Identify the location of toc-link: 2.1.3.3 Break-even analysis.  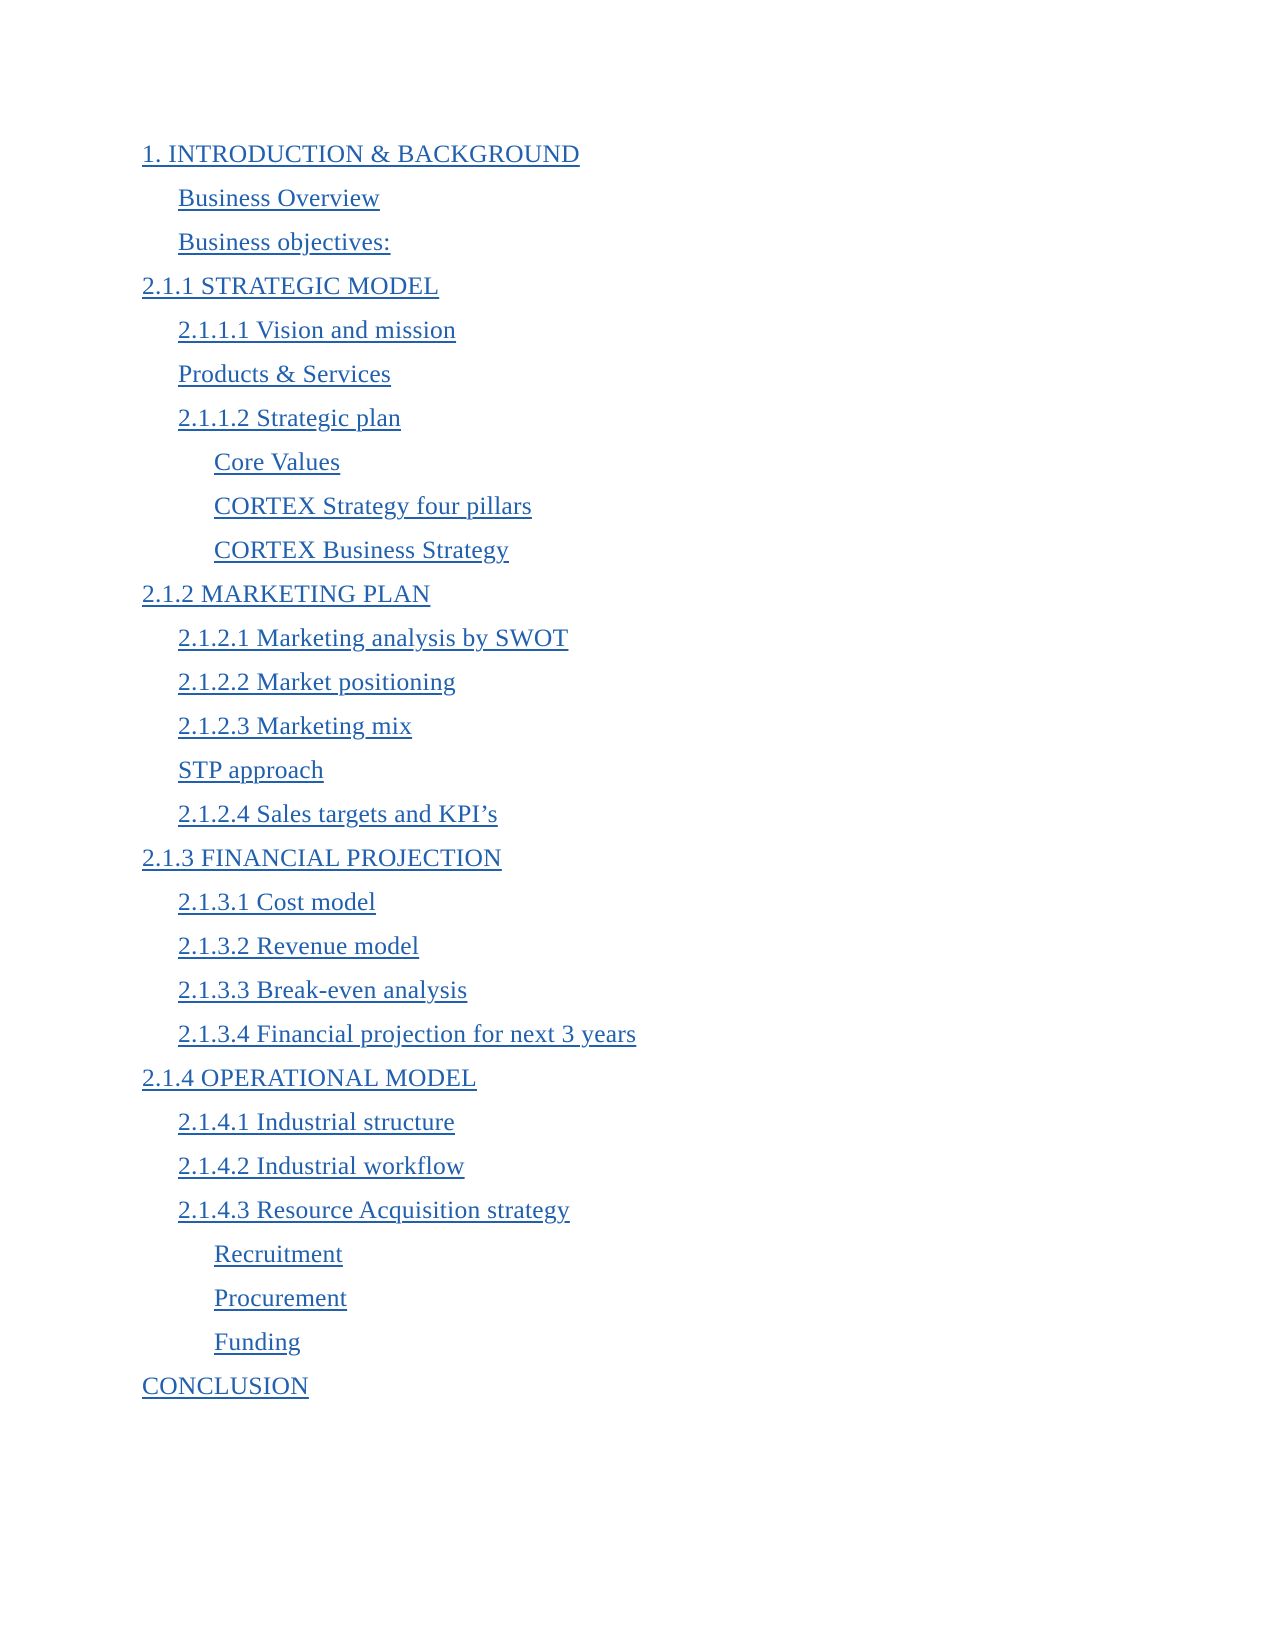
(322, 989).